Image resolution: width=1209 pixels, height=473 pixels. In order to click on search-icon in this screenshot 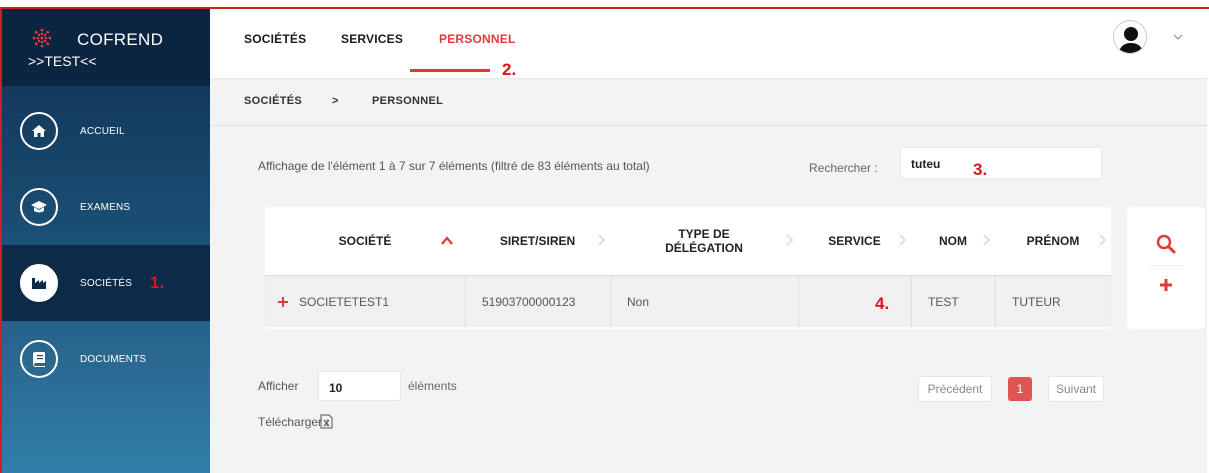, I will do `click(1166, 244)`.